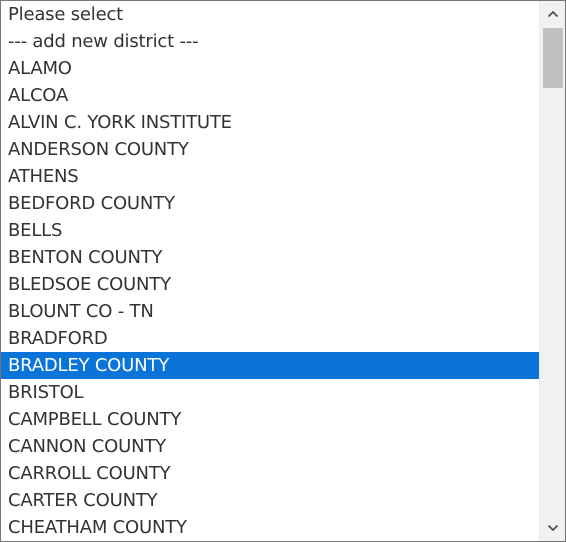  What do you see at coordinates (270, 527) in the screenshot?
I see `option-district: CHEATHAM COUNTY` at bounding box center [270, 527].